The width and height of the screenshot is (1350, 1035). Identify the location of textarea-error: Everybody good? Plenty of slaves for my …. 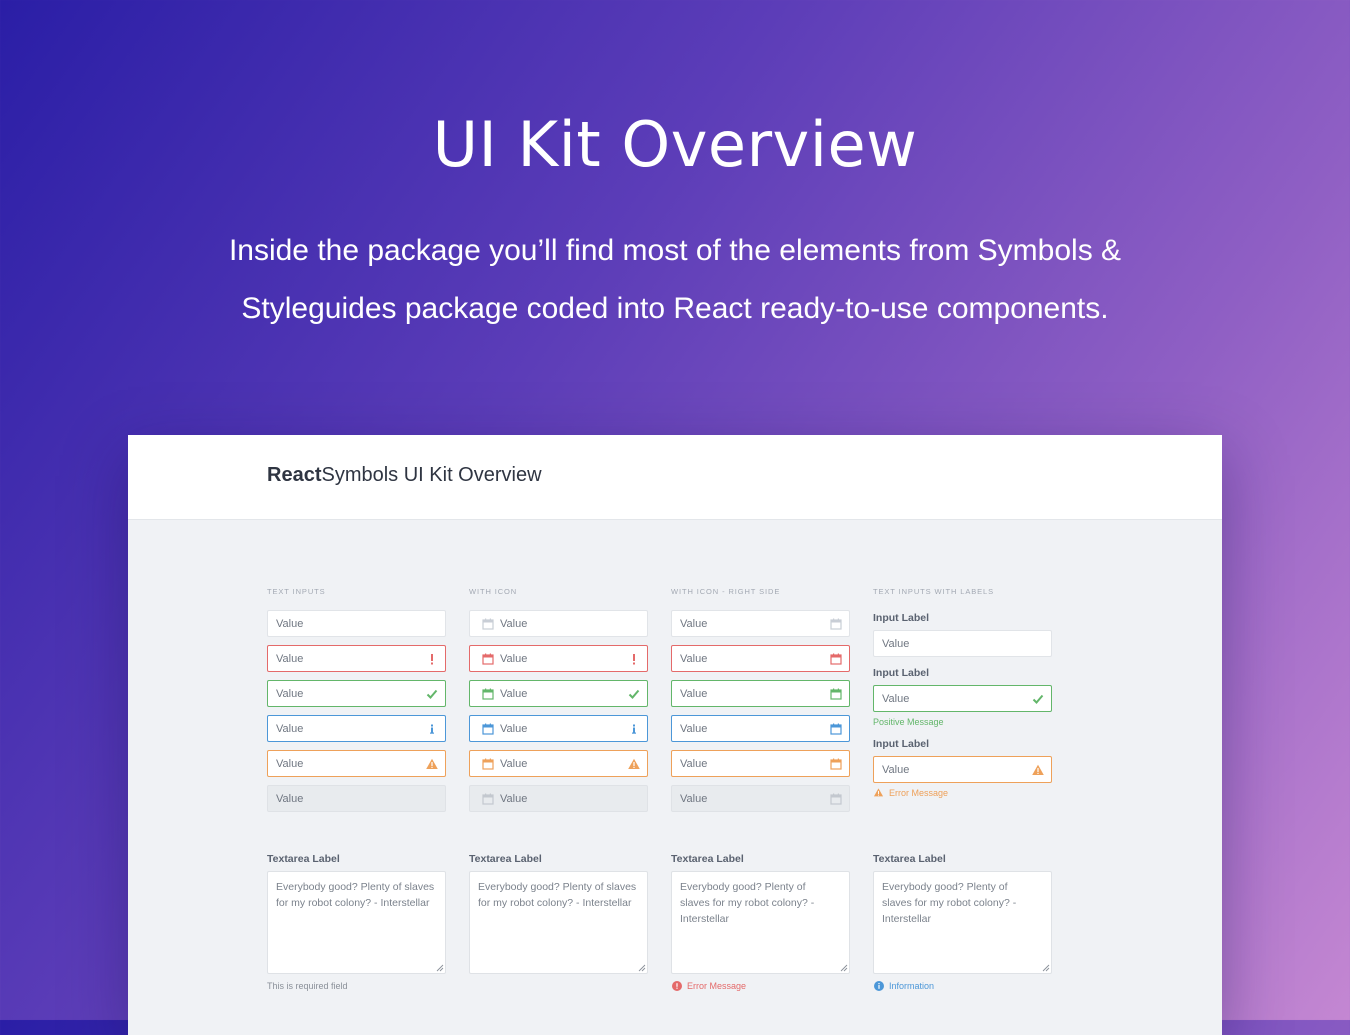
(760, 922).